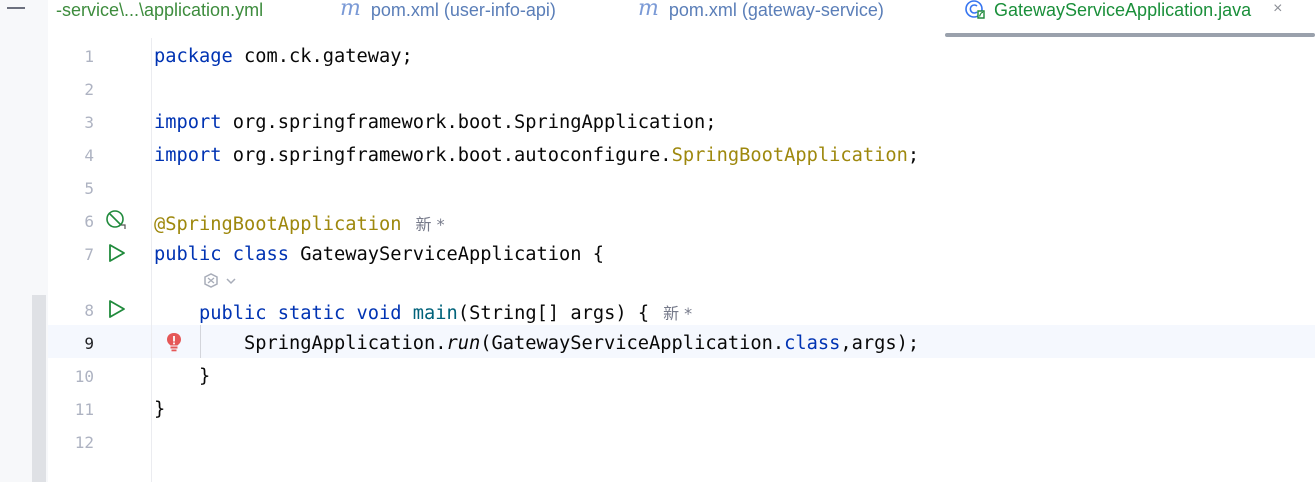 This screenshot has width=1315, height=482. I want to click on code-token: (String[] args) {, so click(553, 313).